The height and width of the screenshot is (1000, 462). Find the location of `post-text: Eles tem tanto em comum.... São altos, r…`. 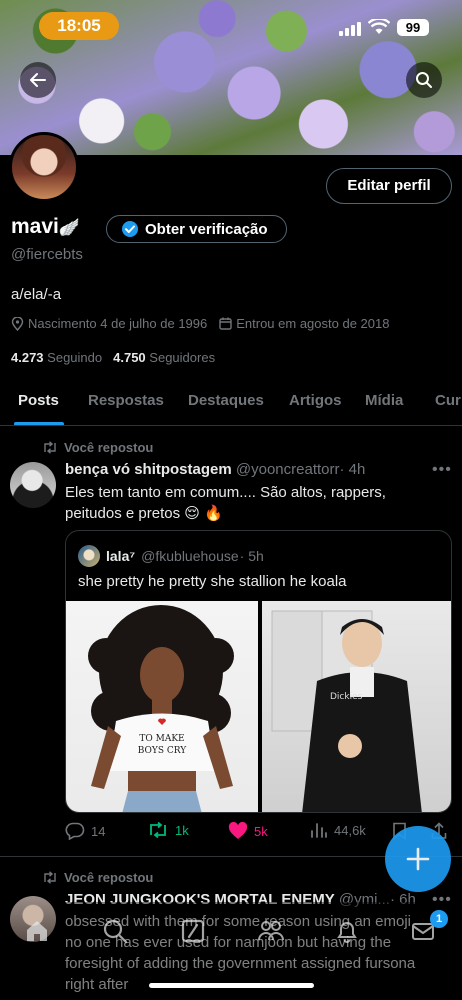

post-text: Eles tem tanto em comum.... São altos, r… is located at coordinates (255, 503).